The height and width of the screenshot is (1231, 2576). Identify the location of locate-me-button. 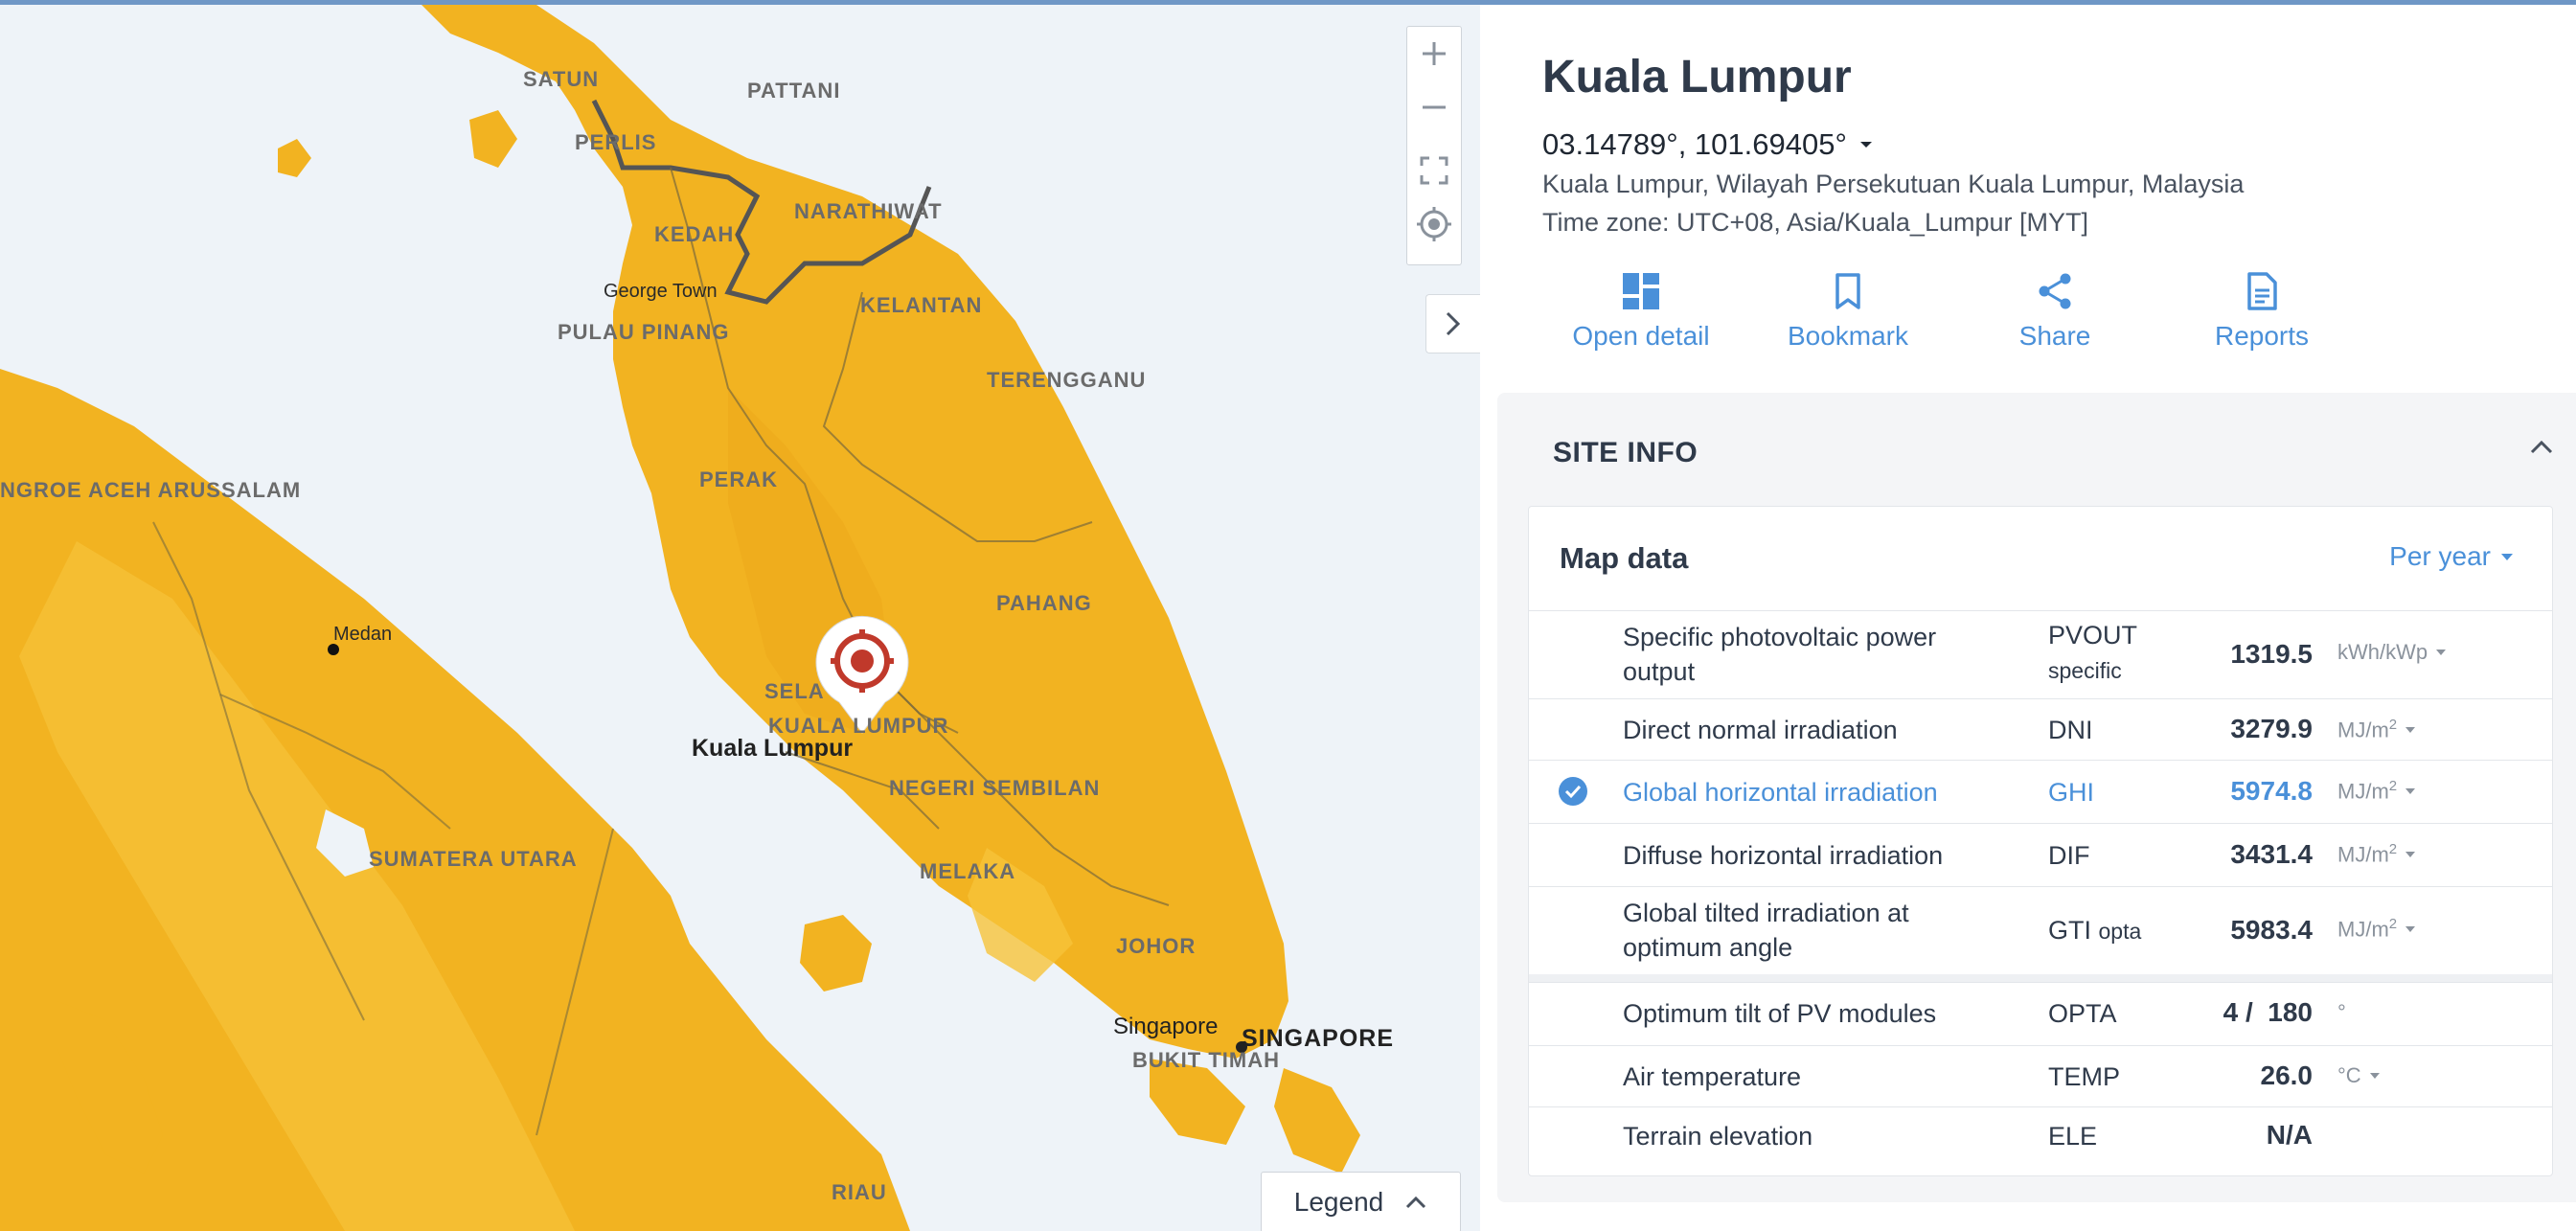
(1434, 224).